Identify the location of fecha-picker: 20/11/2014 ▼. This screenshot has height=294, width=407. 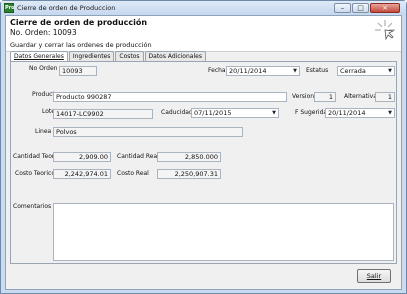
(263, 71).